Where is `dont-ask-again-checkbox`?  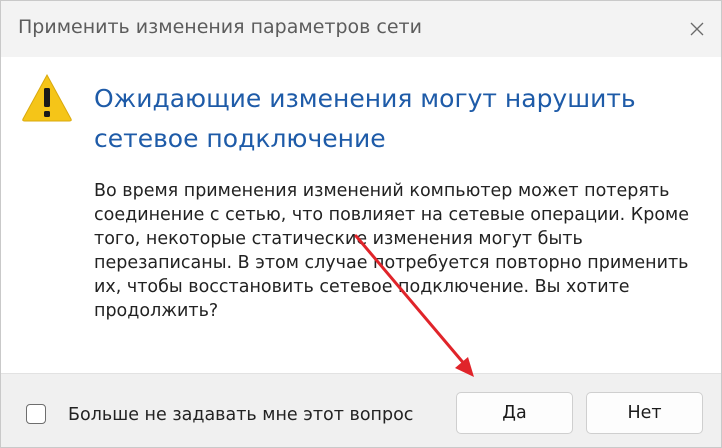 dont-ask-again-checkbox is located at coordinates (36, 414).